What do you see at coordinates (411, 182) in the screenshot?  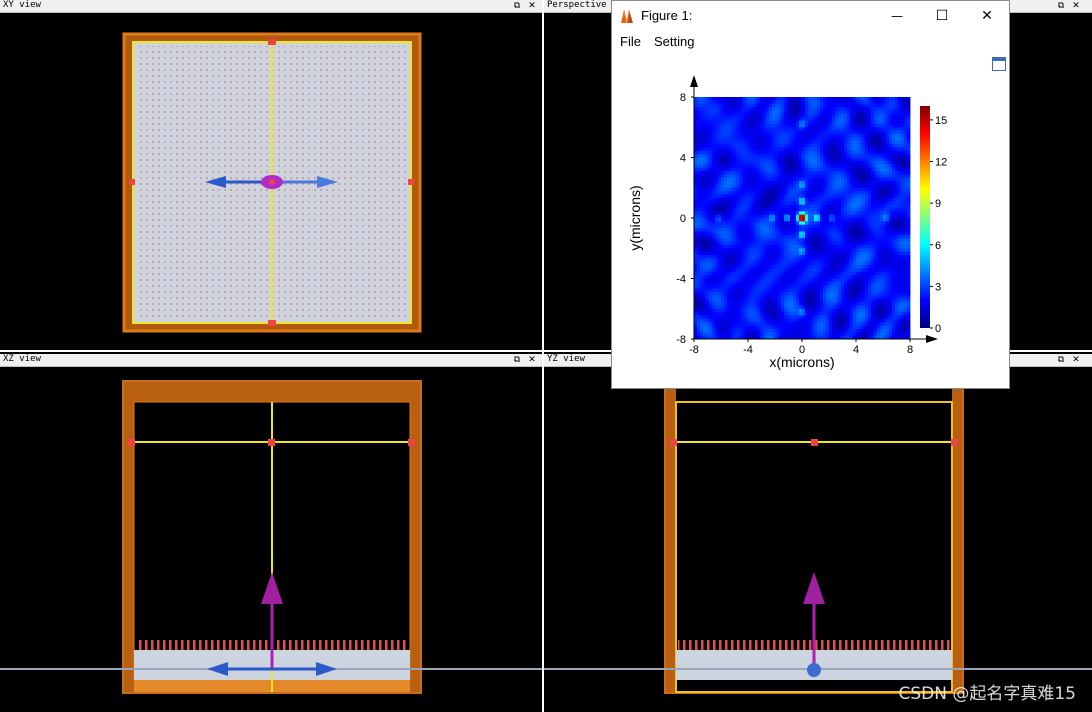 I see `handle-right` at bounding box center [411, 182].